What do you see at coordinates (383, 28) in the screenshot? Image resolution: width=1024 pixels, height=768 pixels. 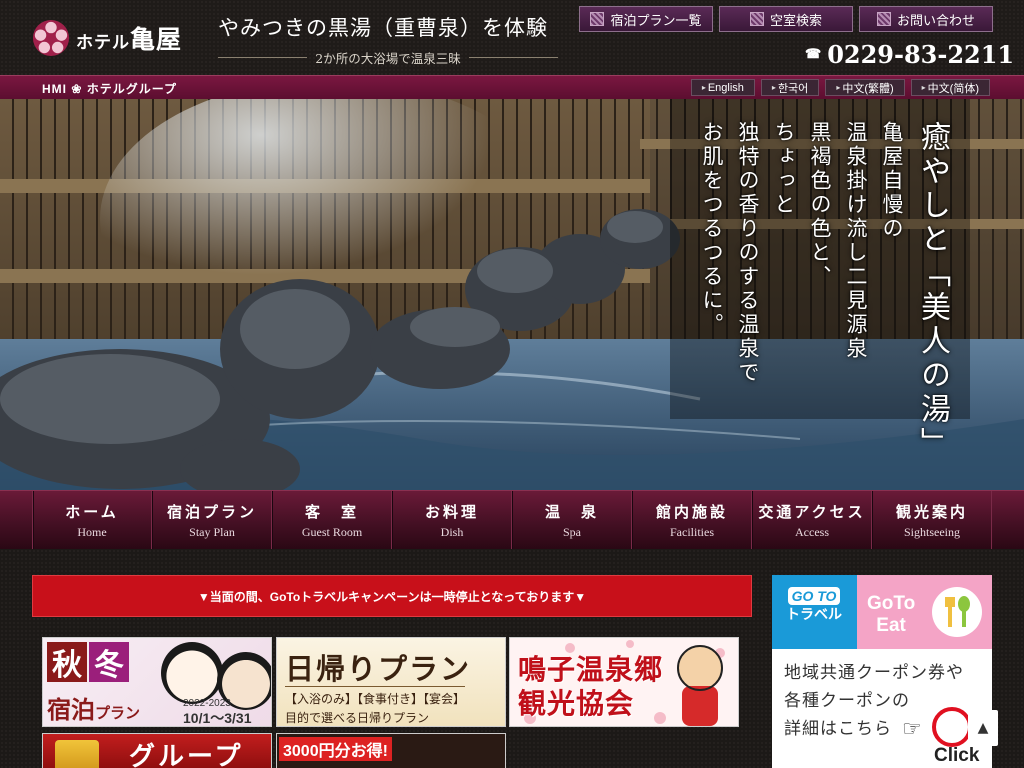 I see `tagline-main: やみつきの黒湯（重曹泉）を体験` at bounding box center [383, 28].